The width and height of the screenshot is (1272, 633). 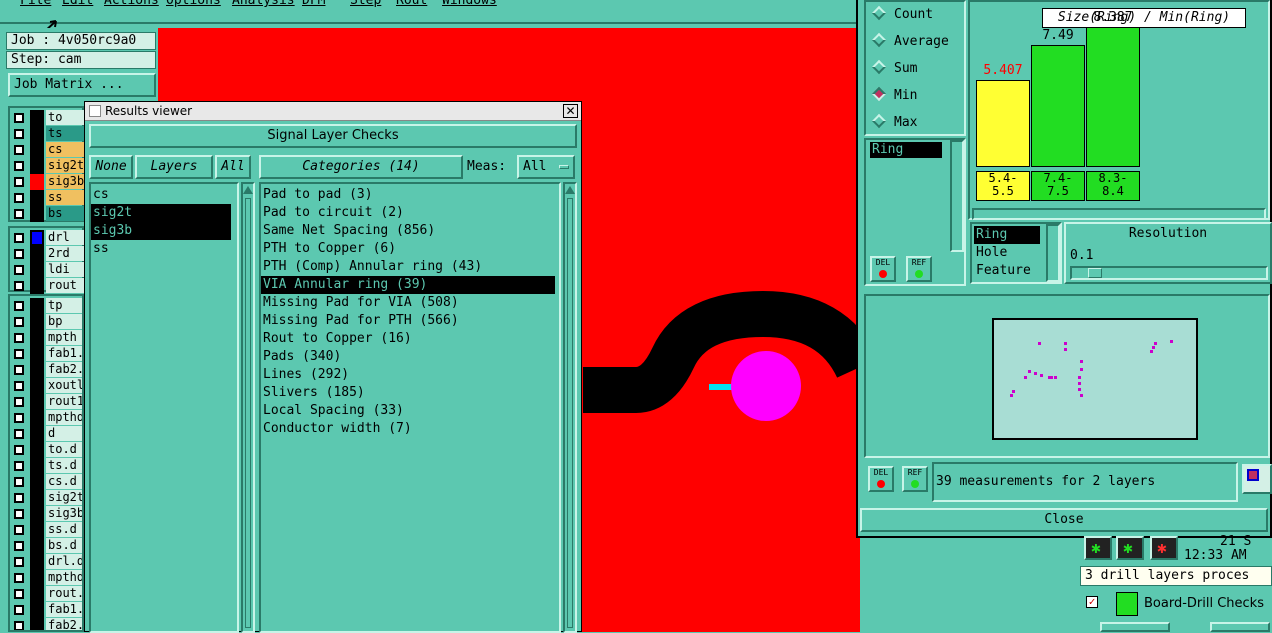 What do you see at coordinates (64, 577) in the screenshot?
I see `layer-name: mpthd` at bounding box center [64, 577].